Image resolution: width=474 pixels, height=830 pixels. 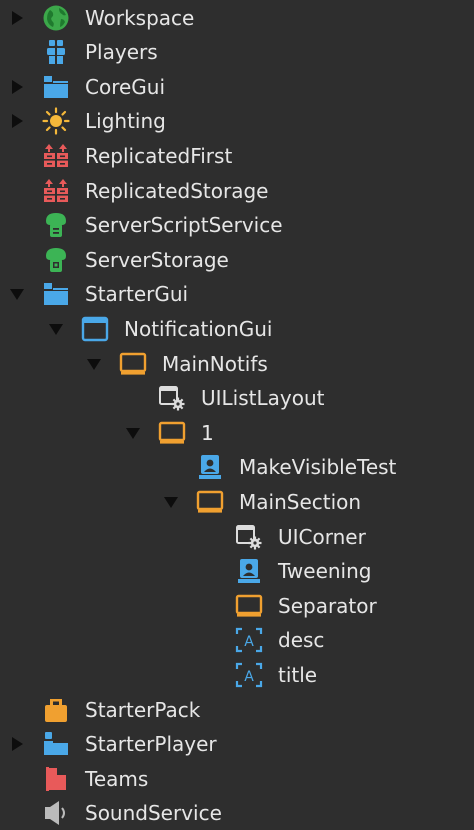 I want to click on tree-item-starter-player: StarterPlayer, so click(x=237, y=744).